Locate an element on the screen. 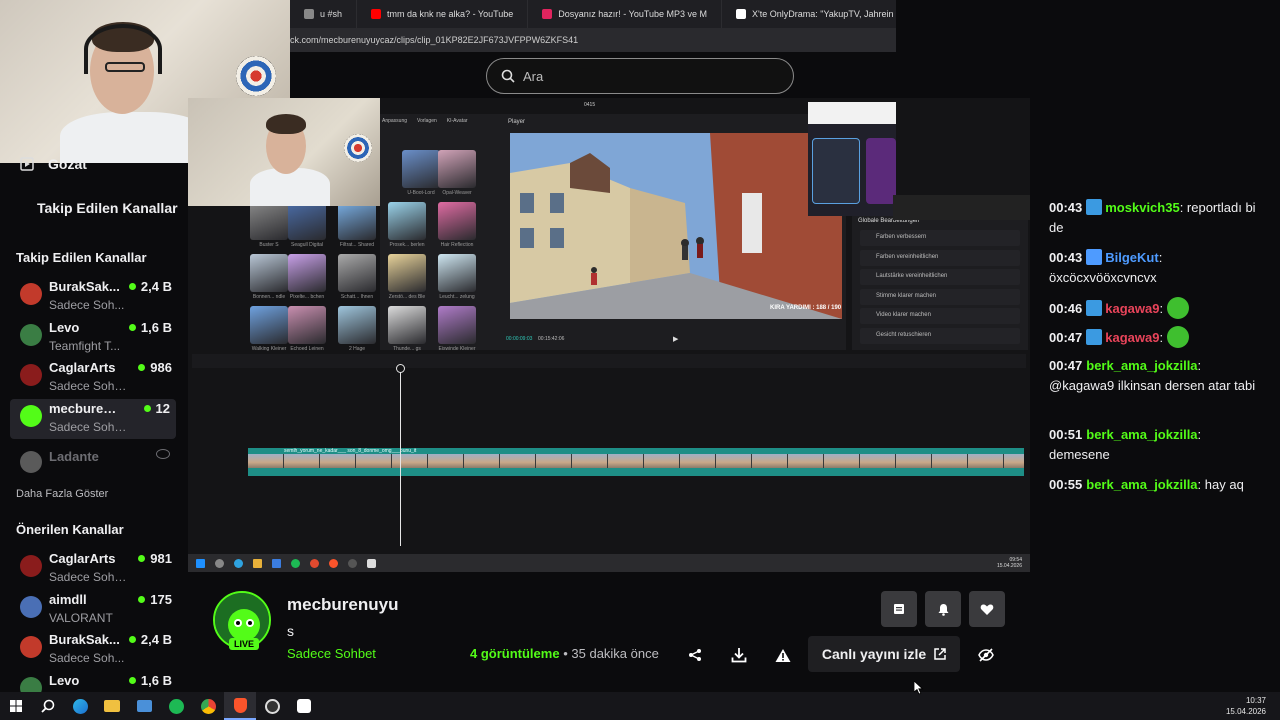  clip-title: s is located at coordinates (290, 631).